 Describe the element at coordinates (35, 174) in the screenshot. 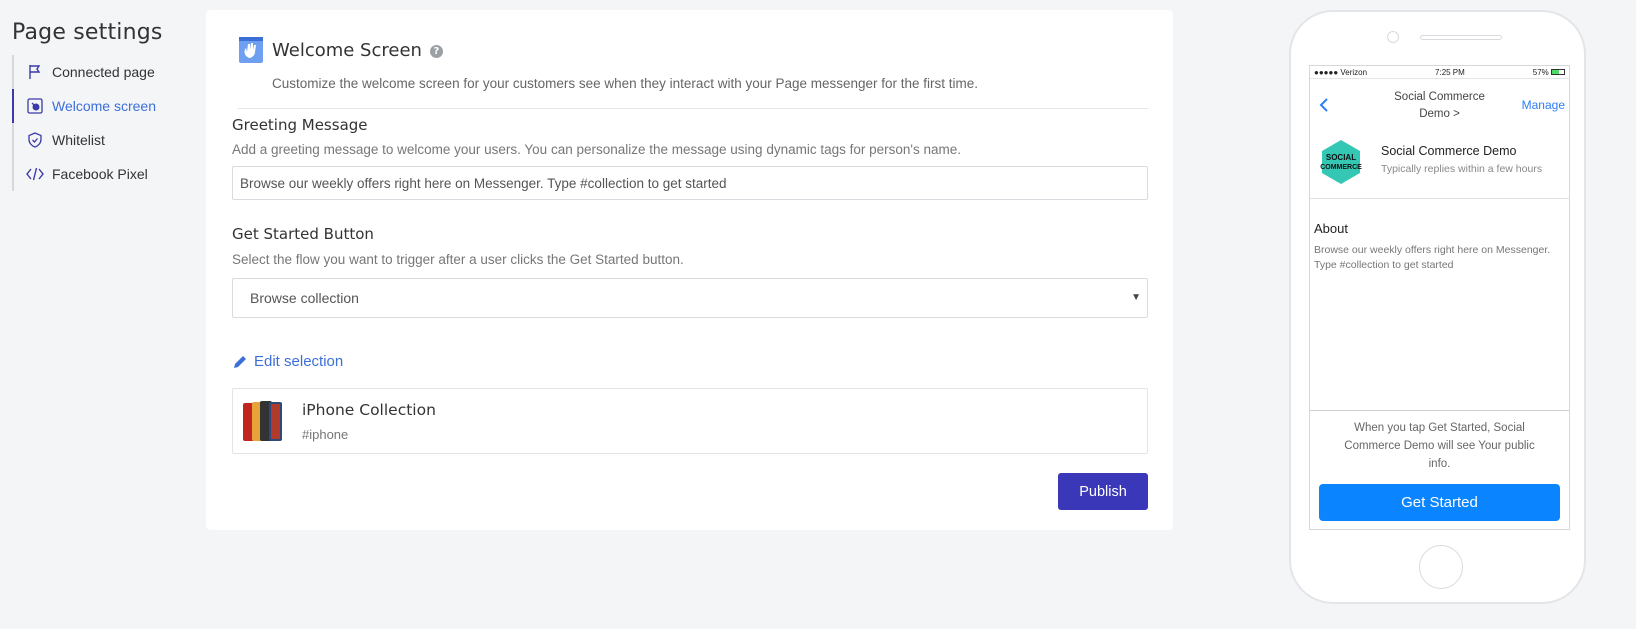

I see `code-icon` at that location.